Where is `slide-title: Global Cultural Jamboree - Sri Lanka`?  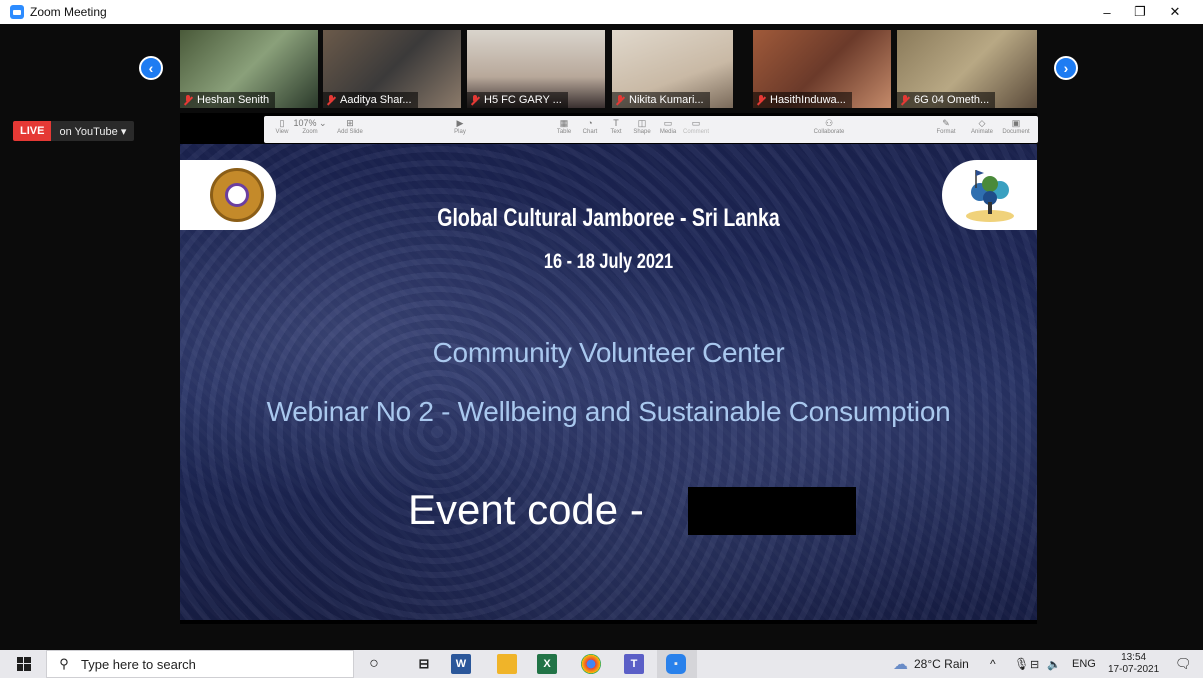 slide-title: Global Cultural Jamboree - Sri Lanka is located at coordinates (608, 218).